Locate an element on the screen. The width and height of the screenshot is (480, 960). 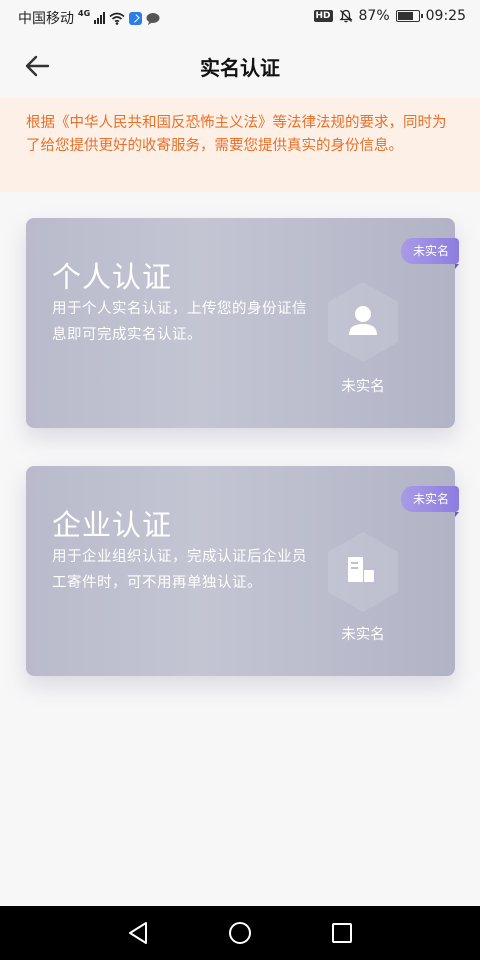
card-title: 企业认证 is located at coordinates (112, 525).